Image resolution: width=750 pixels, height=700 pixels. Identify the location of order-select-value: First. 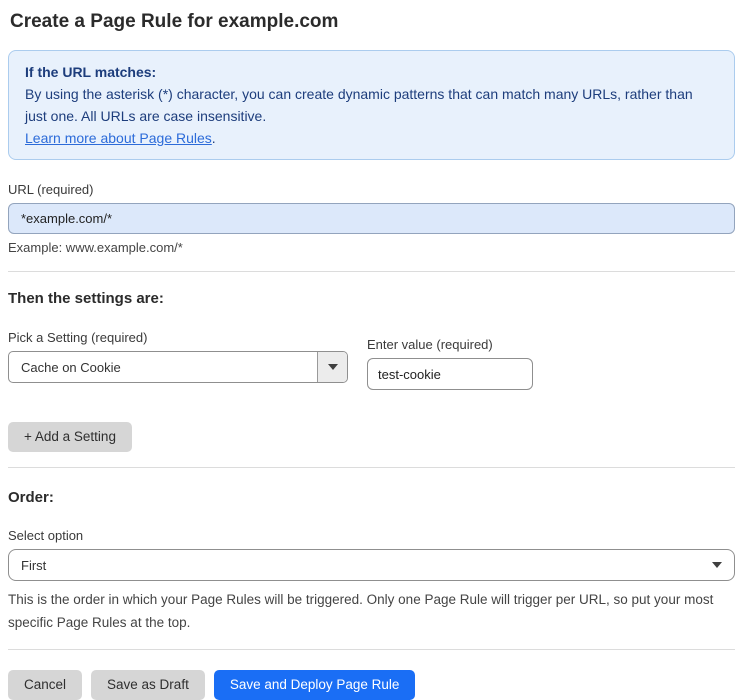
(34, 565).